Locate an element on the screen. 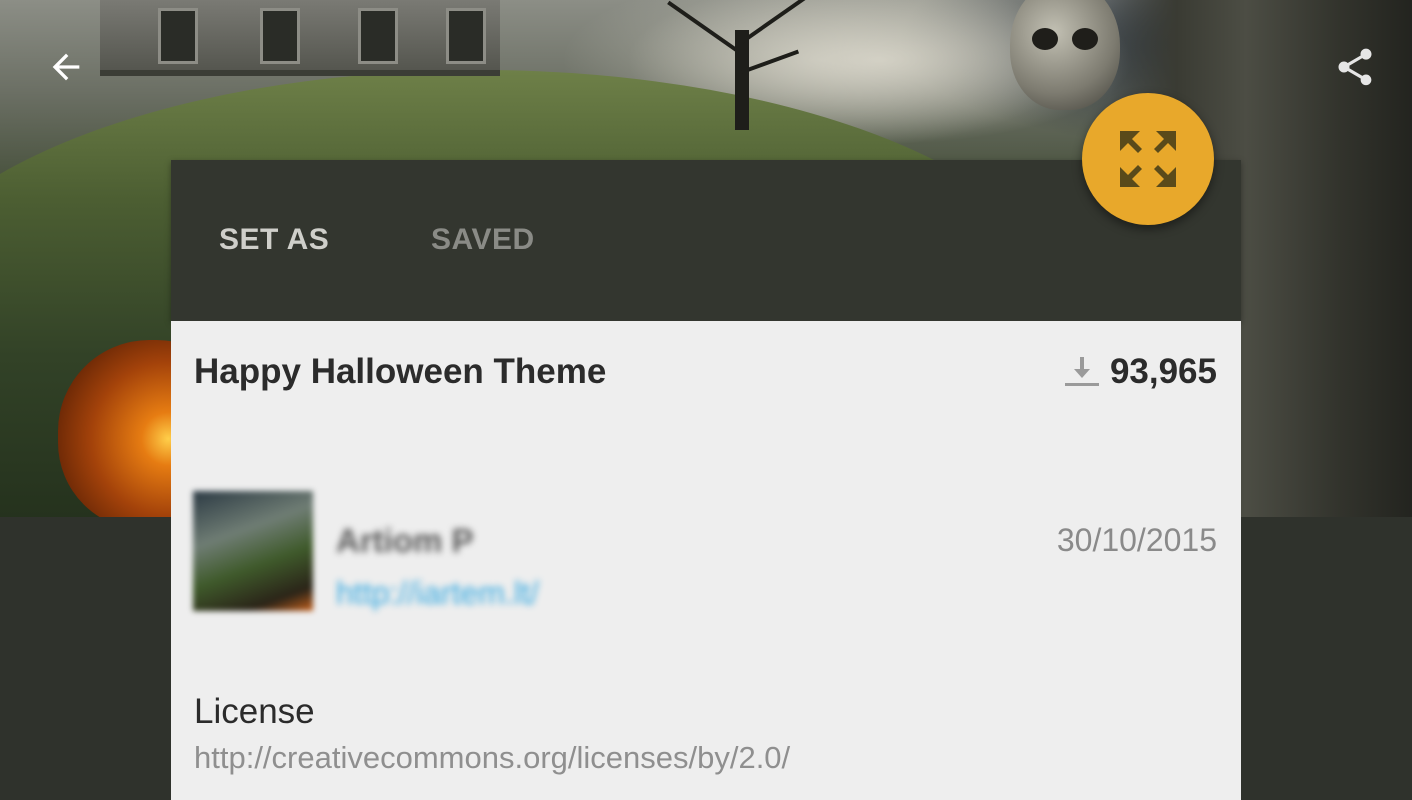 The height and width of the screenshot is (800, 1412). arrow-back-icon is located at coordinates (66, 67).